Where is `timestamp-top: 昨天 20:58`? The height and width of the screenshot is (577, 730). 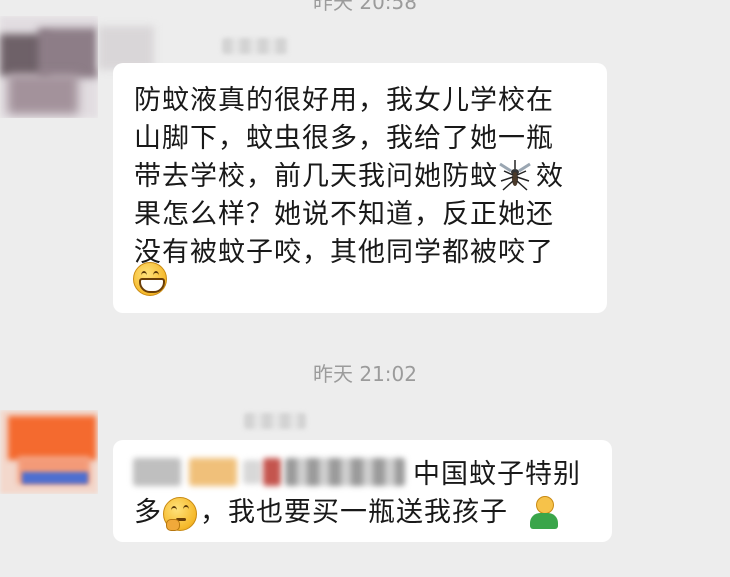 timestamp-top: 昨天 20:58 is located at coordinates (365, 7).